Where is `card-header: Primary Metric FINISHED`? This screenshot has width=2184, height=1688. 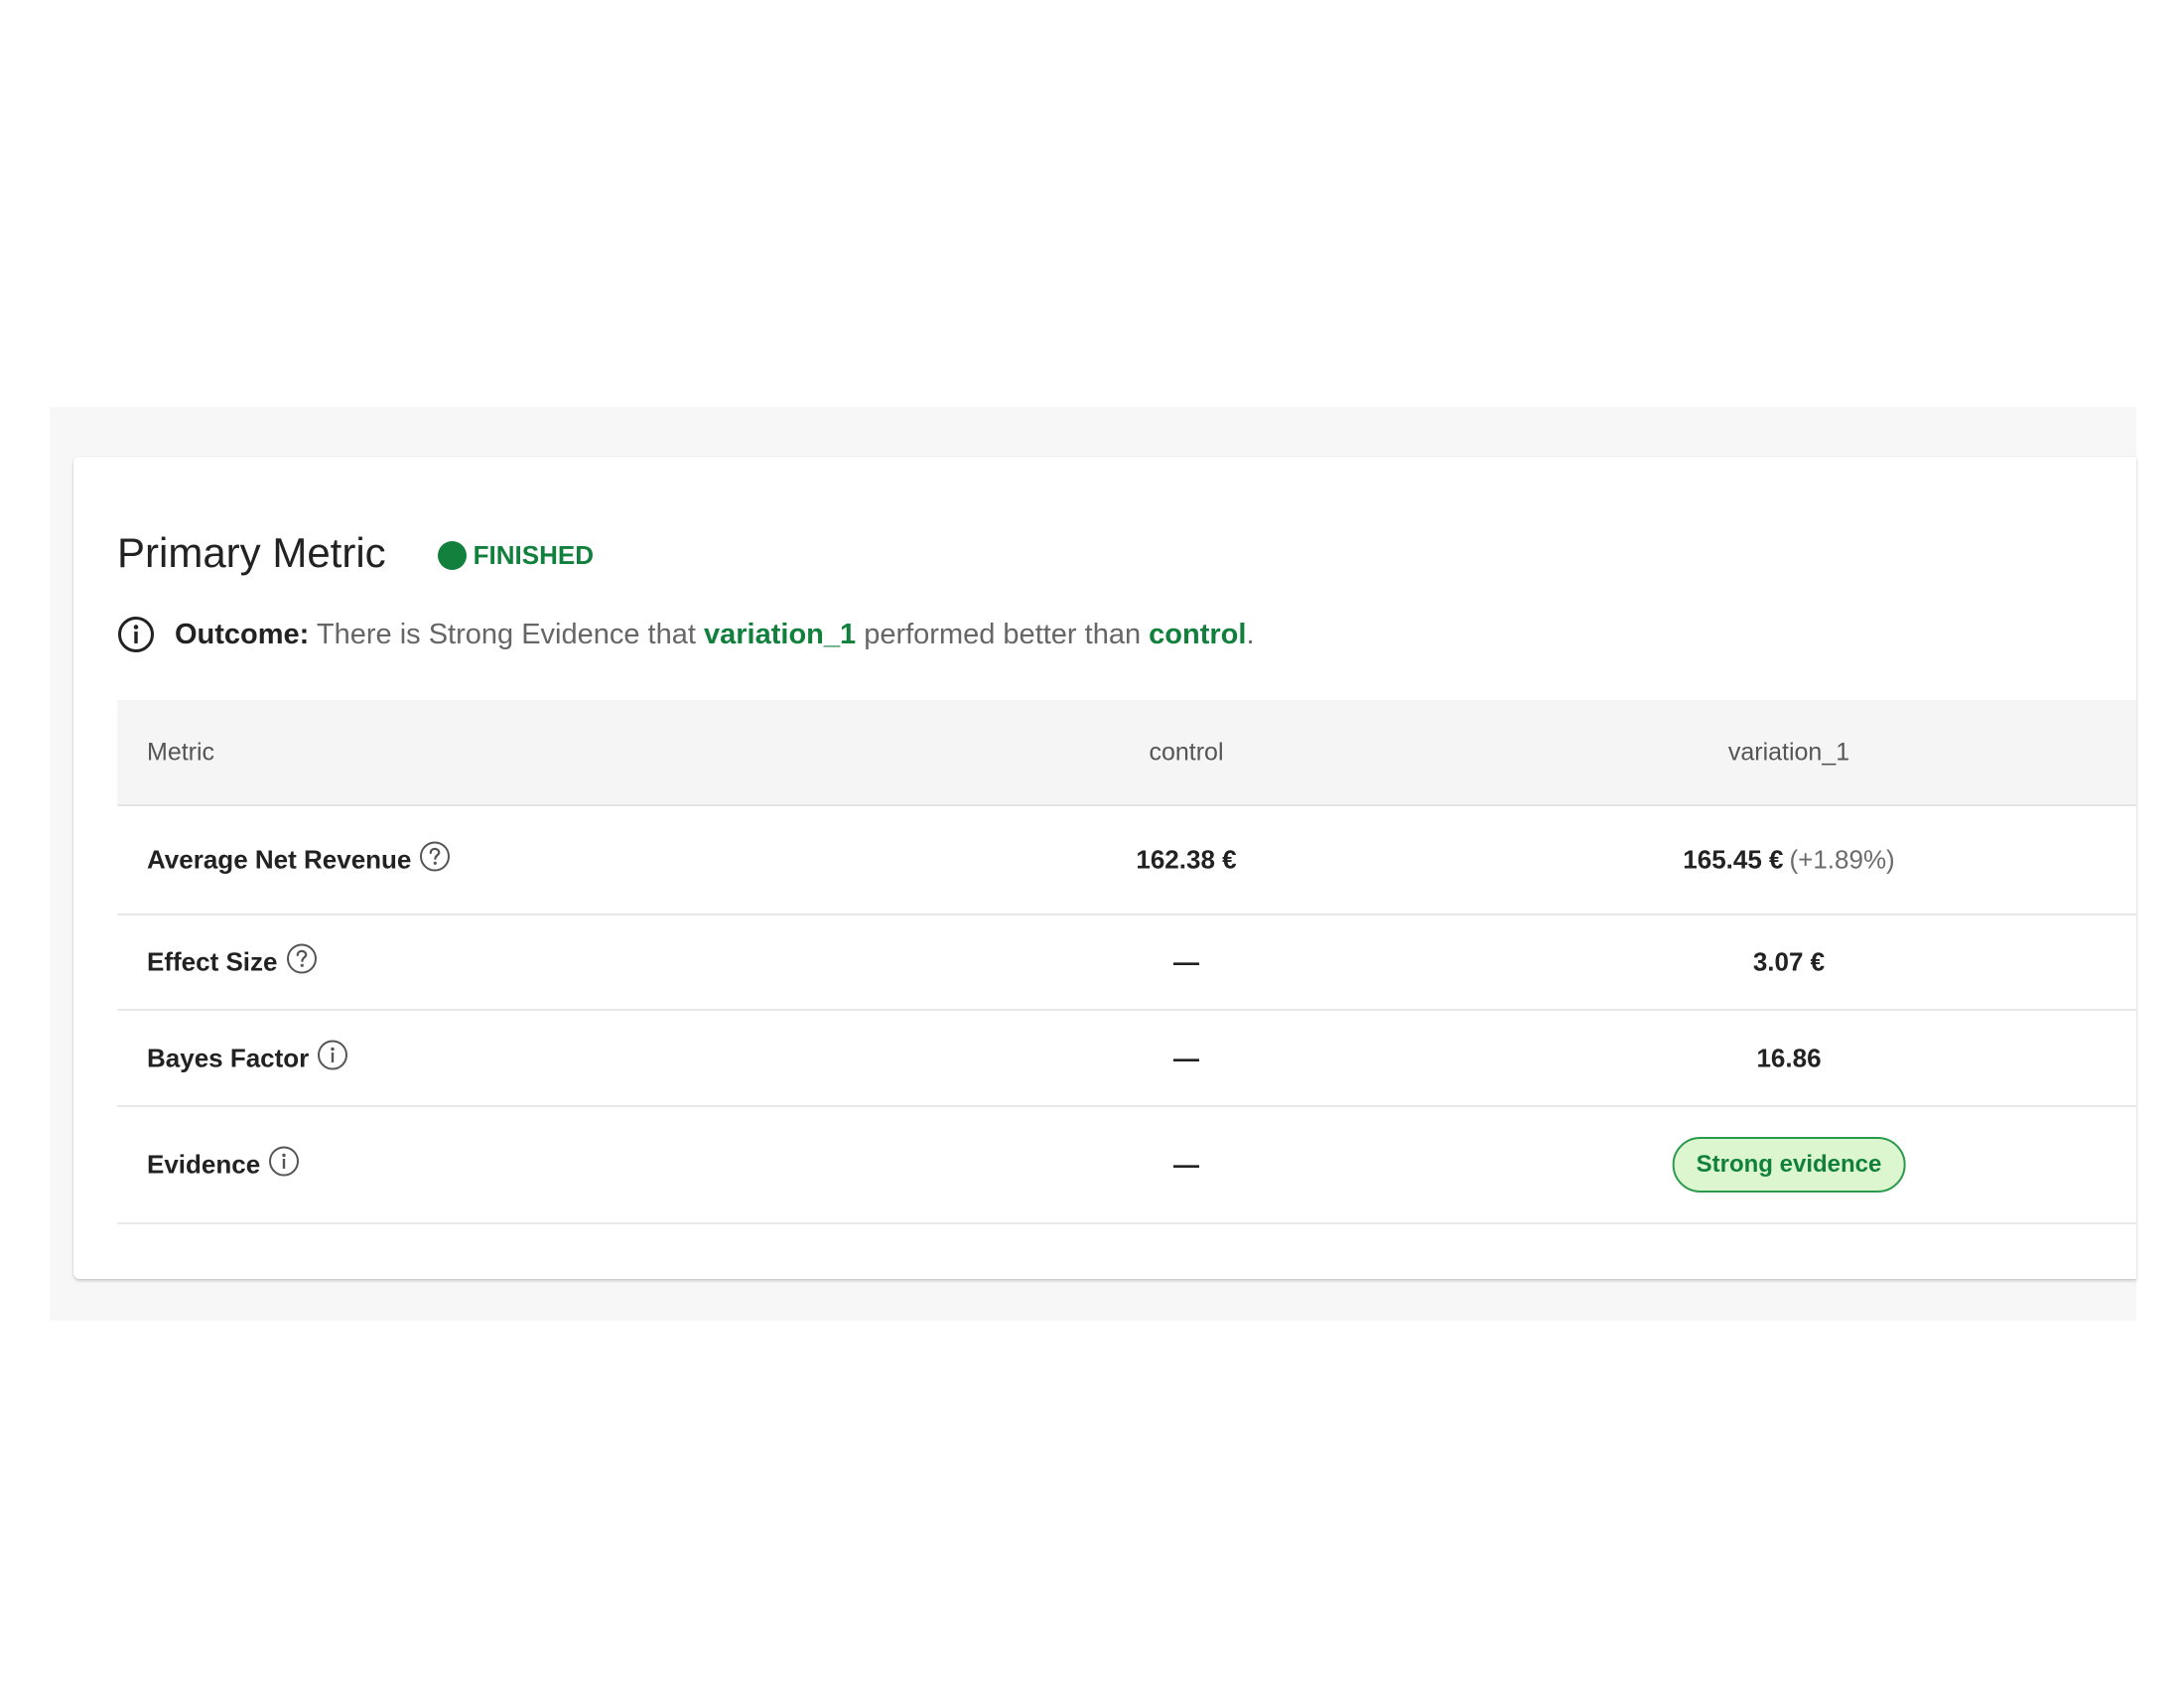
card-header: Primary Metric FINISHED is located at coordinates (355, 553).